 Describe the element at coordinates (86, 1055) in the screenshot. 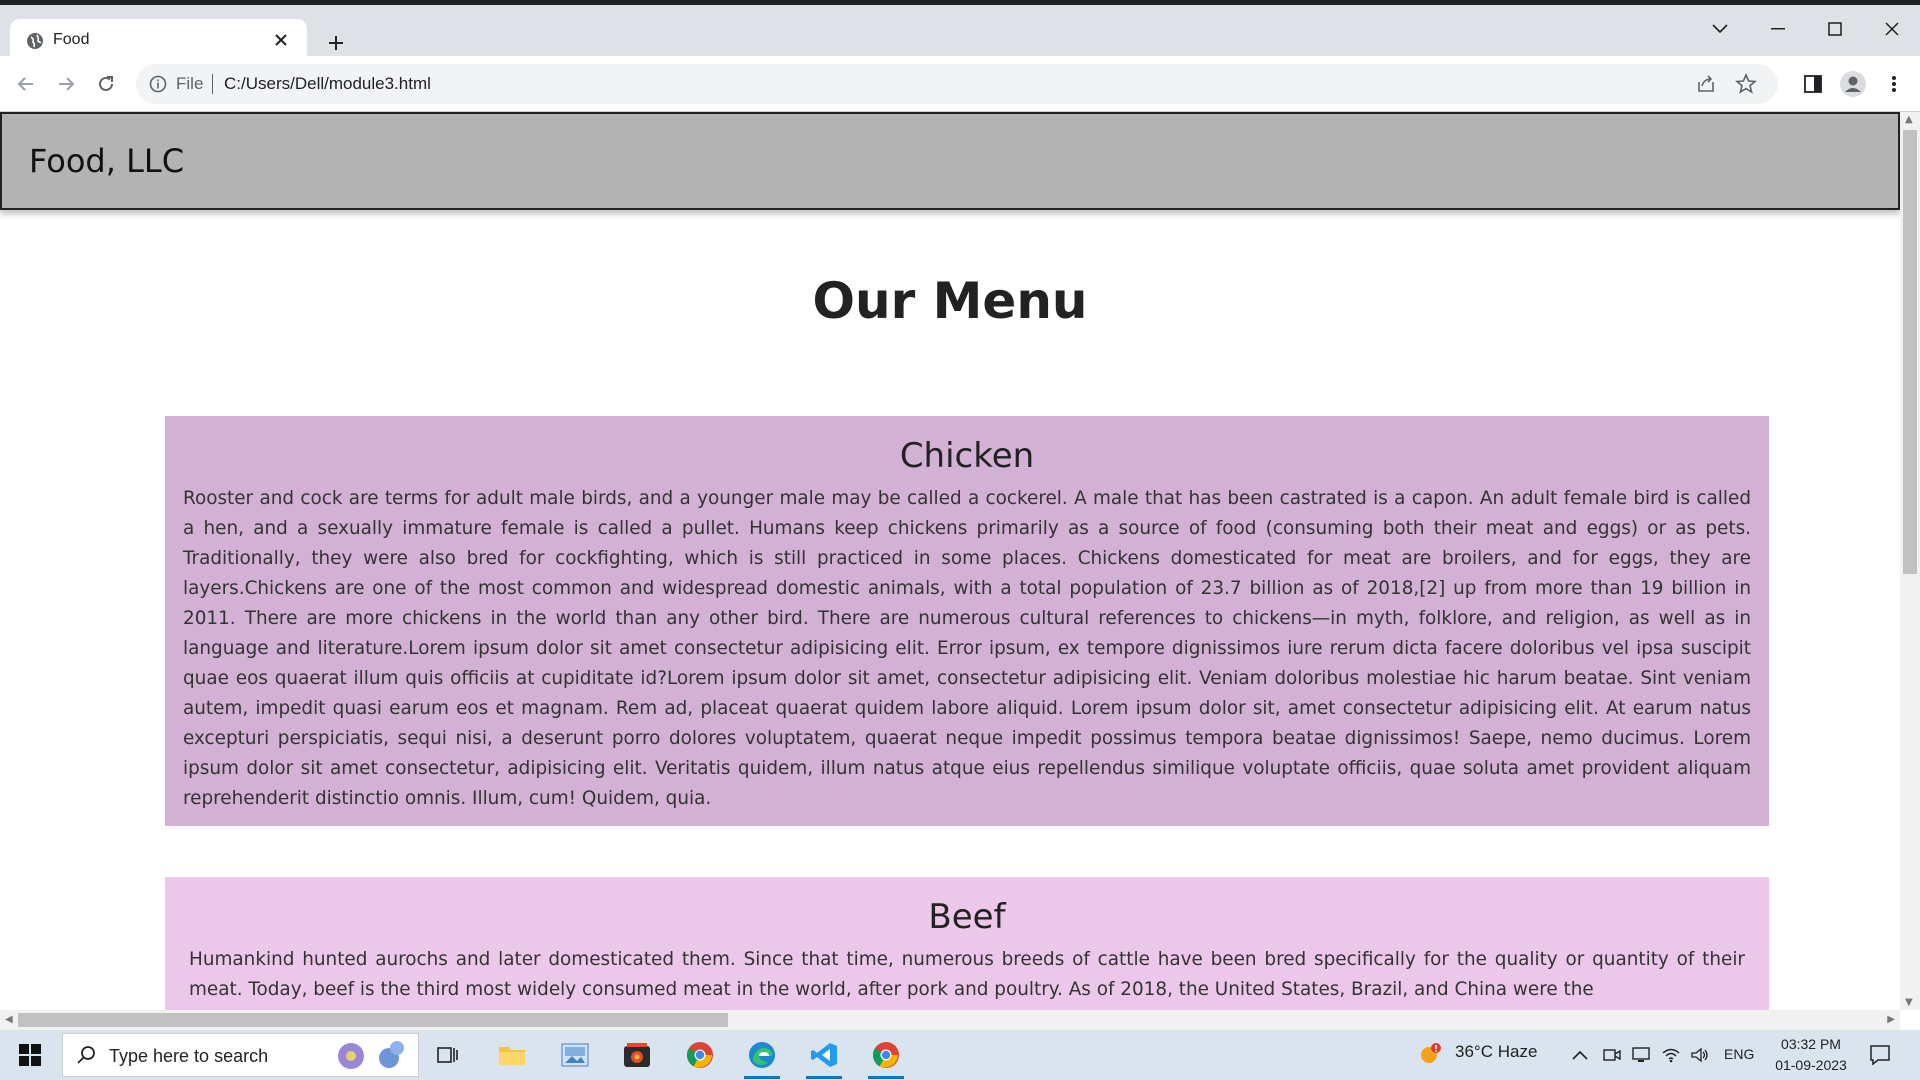

I see `search-icon` at that location.